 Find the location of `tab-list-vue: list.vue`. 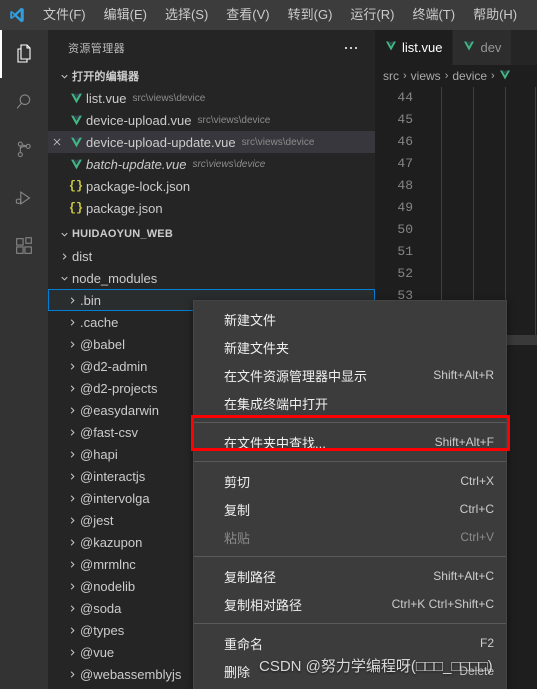

tab-list-vue: list.vue is located at coordinates (414, 47).